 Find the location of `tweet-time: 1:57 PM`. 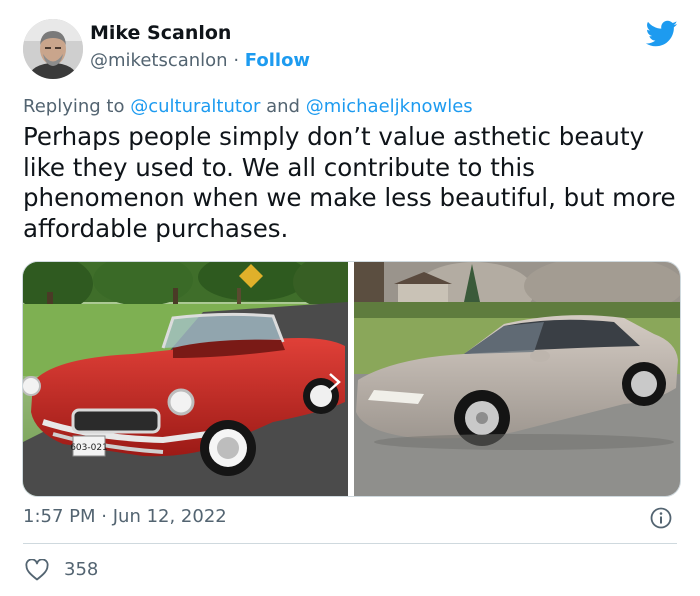

tweet-time: 1:57 PM is located at coordinates (59, 516).